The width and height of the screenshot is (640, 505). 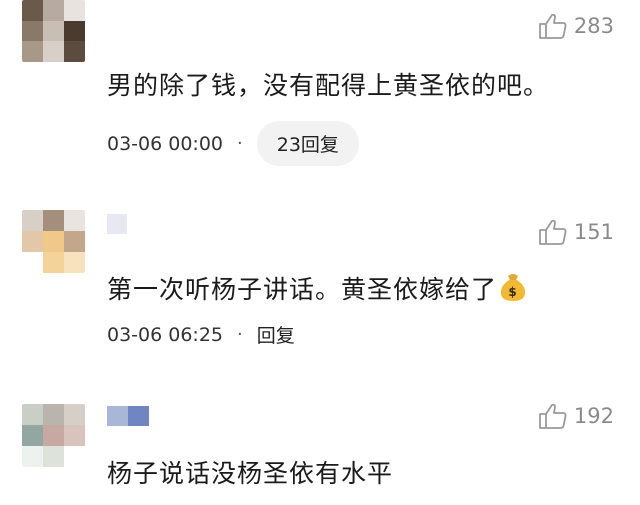 I want to click on comment-text: 第一次听杨子讲话。黄圣依嫁给了 $, so click(x=317, y=288).